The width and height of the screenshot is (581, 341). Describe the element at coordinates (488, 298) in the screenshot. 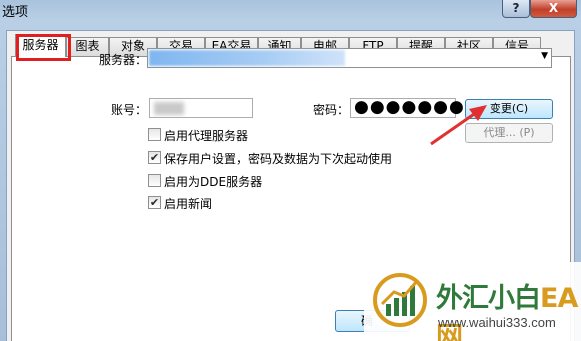

I see `watermark-title-main: 外汇小白` at that location.